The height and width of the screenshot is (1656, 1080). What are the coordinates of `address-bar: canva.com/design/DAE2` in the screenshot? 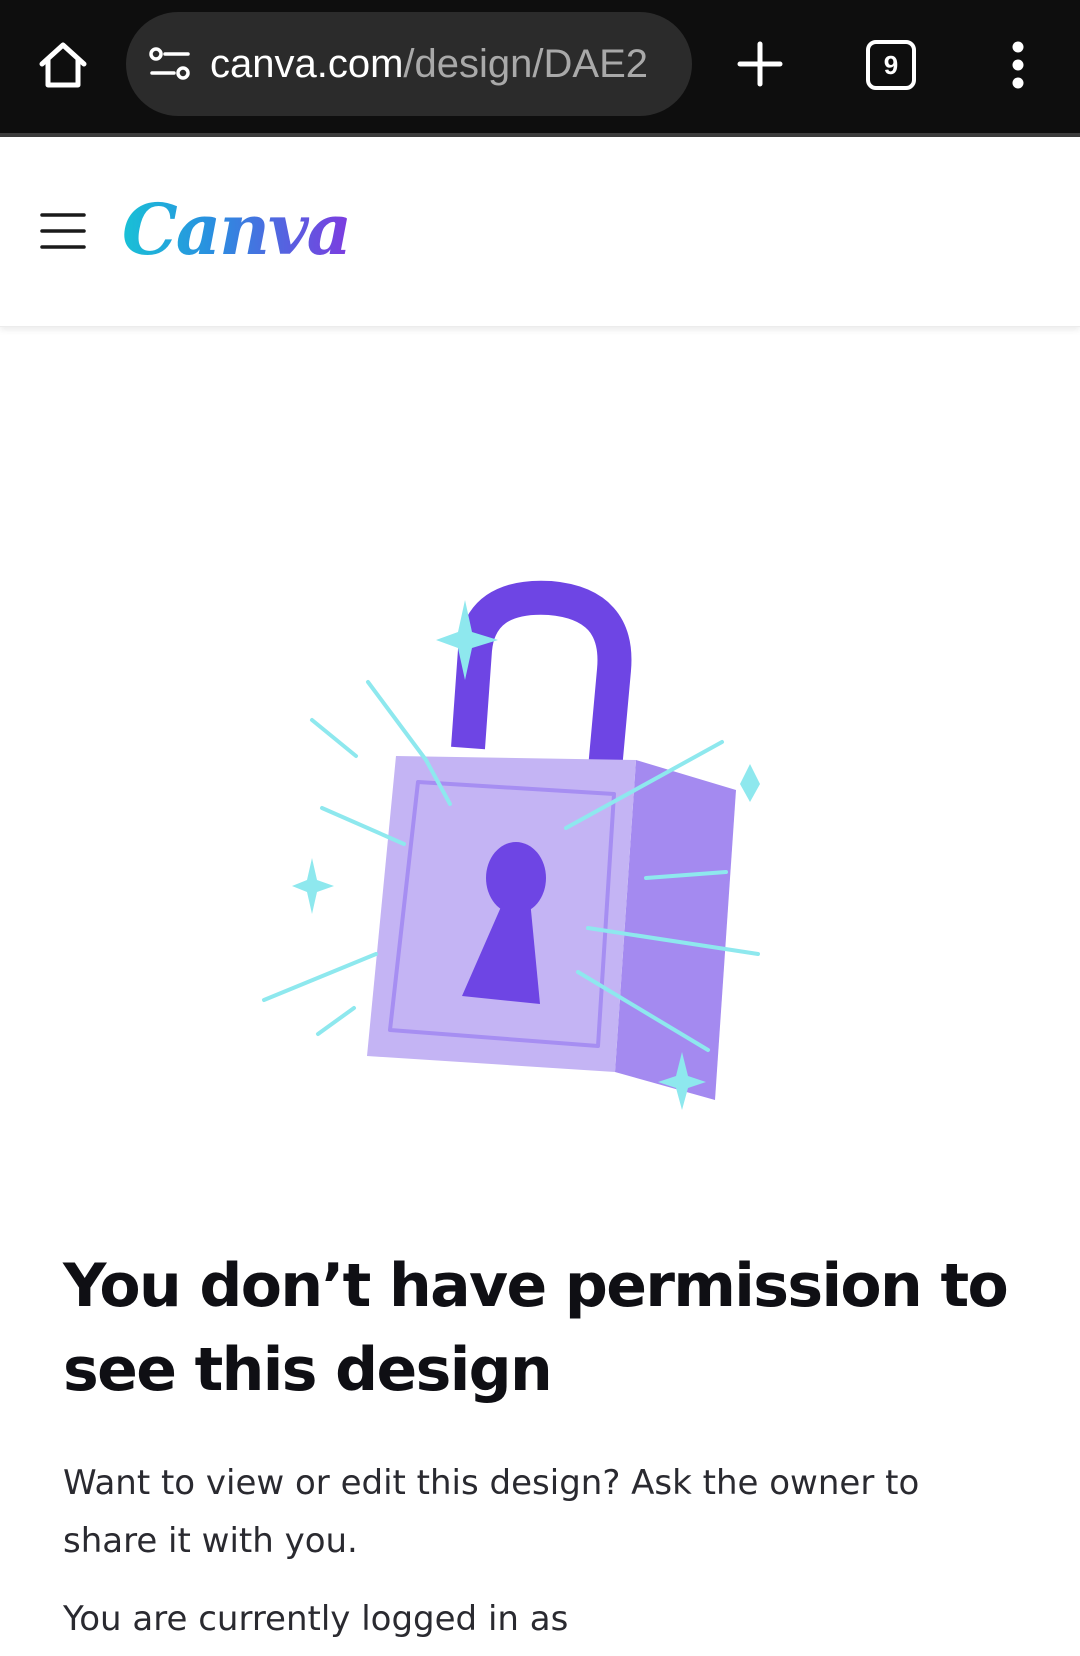 It's located at (409, 64).